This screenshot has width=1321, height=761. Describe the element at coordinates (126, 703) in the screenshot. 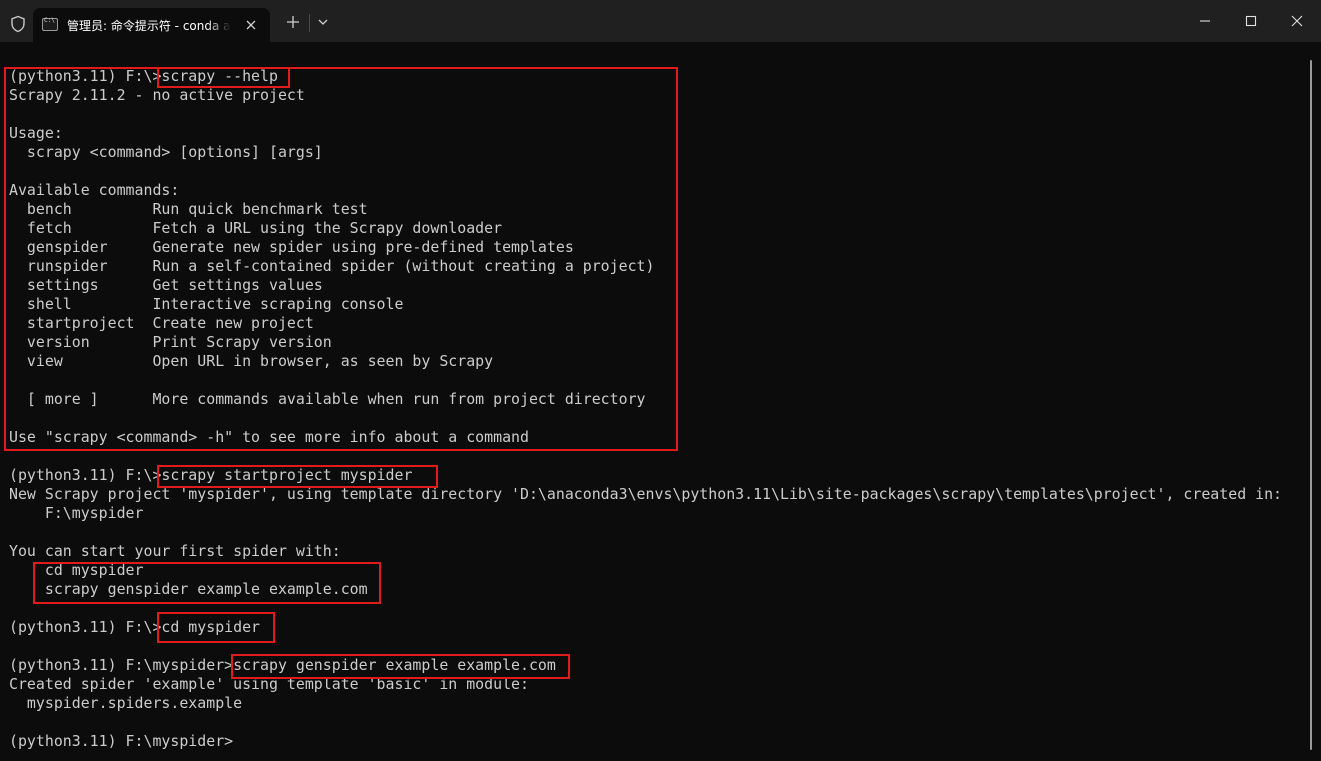

I see `terminal-line: myspider.spiders.example` at that location.